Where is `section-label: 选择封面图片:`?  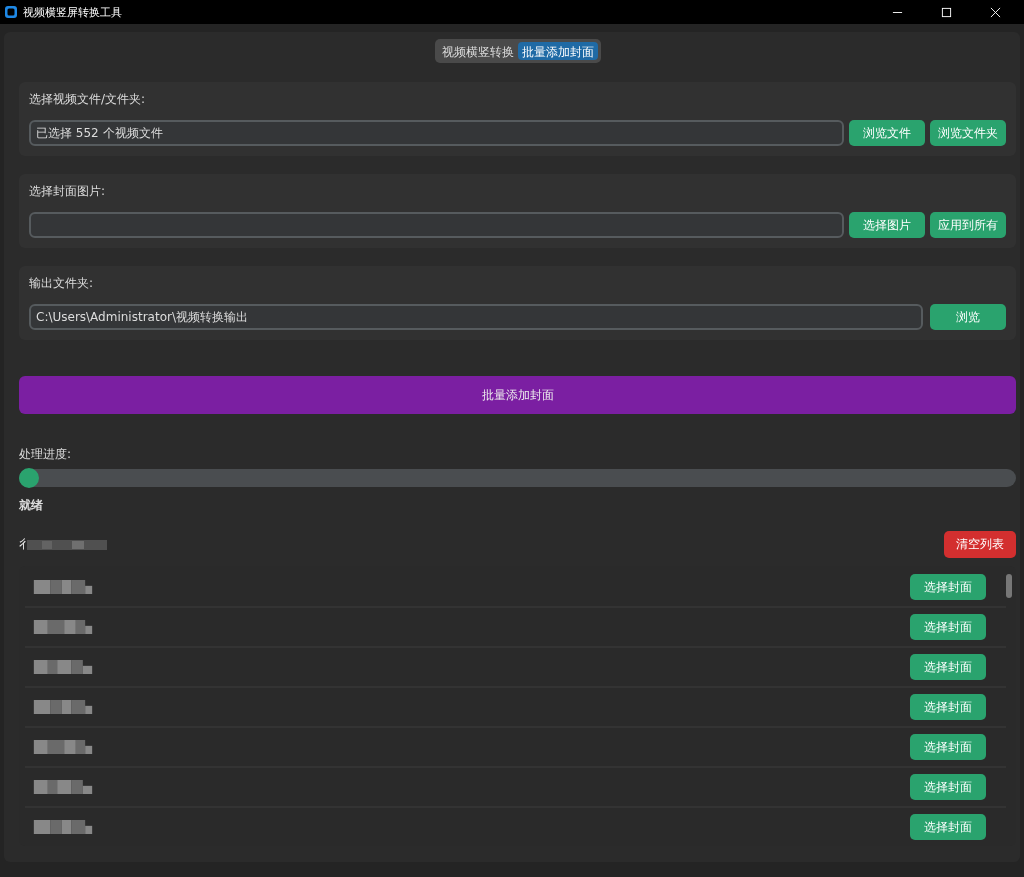
section-label: 选择封面图片: is located at coordinates (68, 191).